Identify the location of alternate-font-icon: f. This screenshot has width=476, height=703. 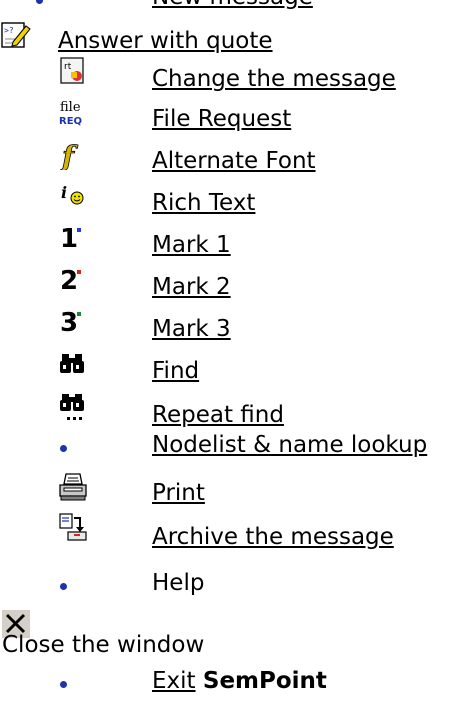
(70, 155).